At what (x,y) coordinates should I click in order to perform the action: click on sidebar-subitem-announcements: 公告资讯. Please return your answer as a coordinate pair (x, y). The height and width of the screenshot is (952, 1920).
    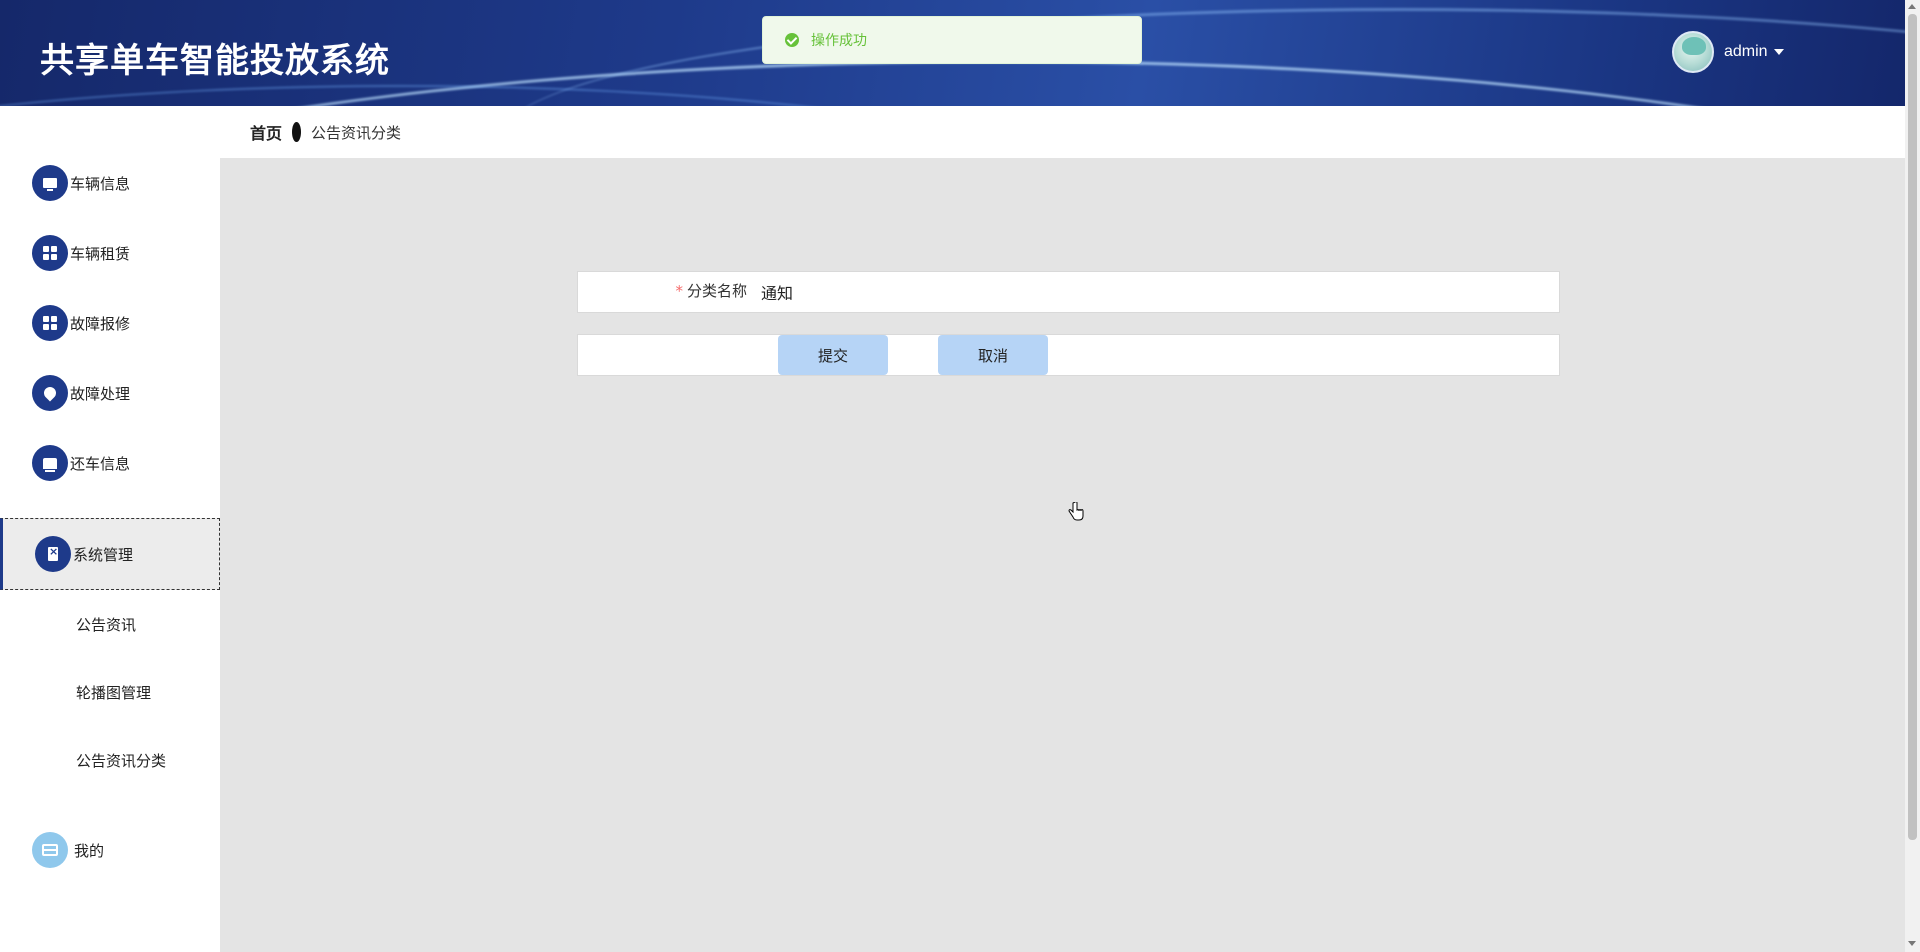
    Looking at the image, I should click on (110, 624).